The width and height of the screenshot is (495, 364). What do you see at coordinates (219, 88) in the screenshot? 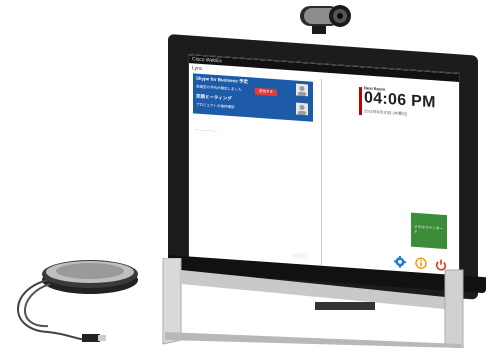
I see `meeting-panel-line1: 会議室の予約が確定しました` at bounding box center [219, 88].